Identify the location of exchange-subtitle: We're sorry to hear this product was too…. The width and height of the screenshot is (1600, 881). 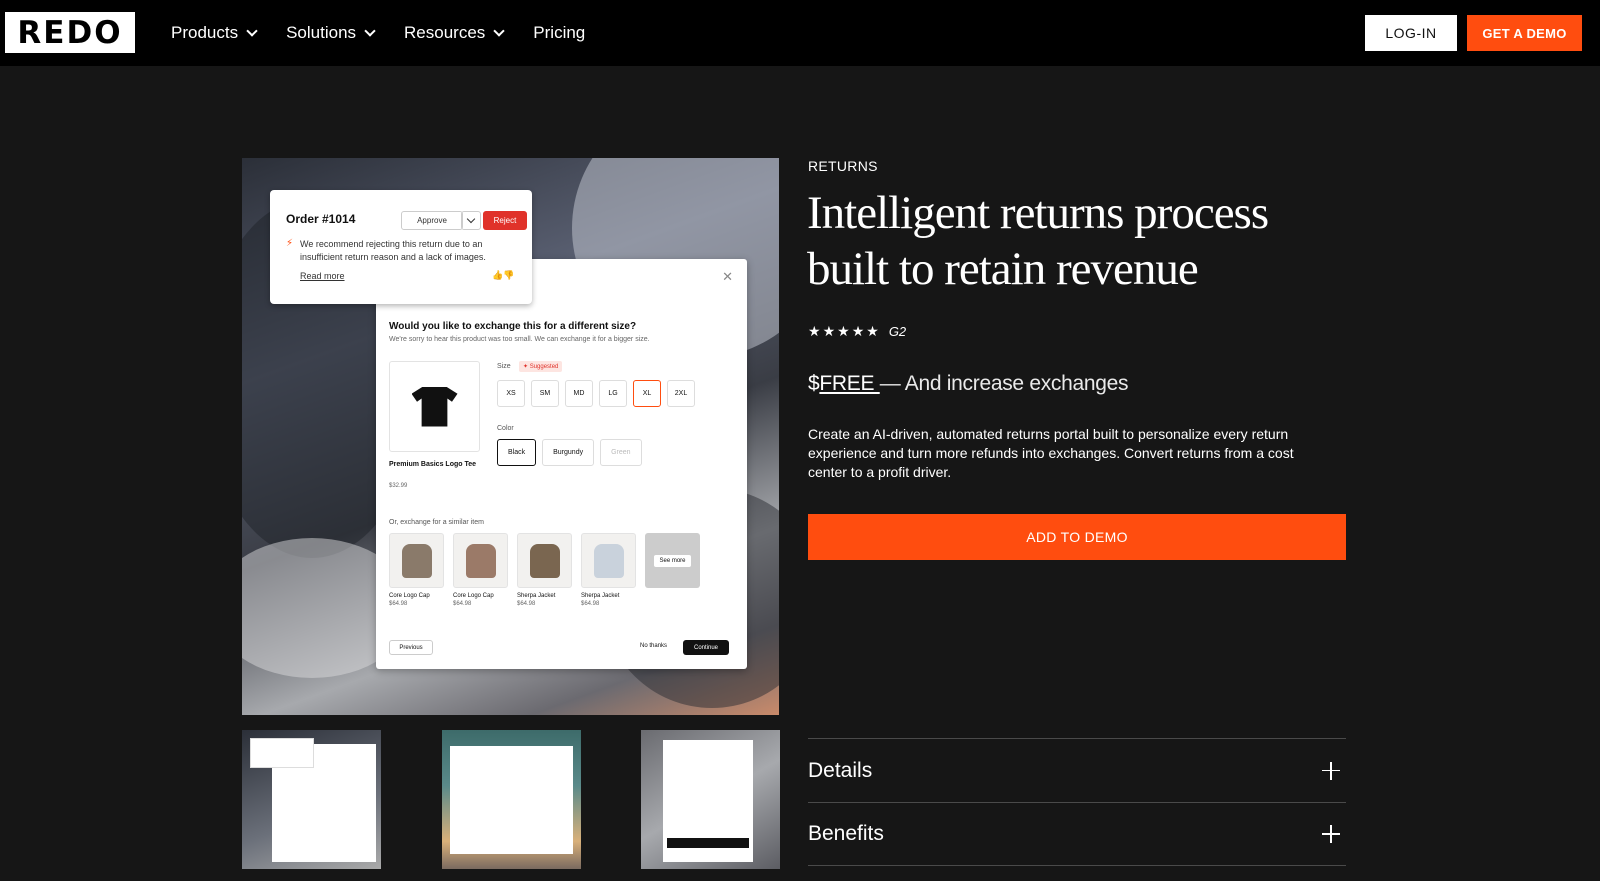
(519, 339).